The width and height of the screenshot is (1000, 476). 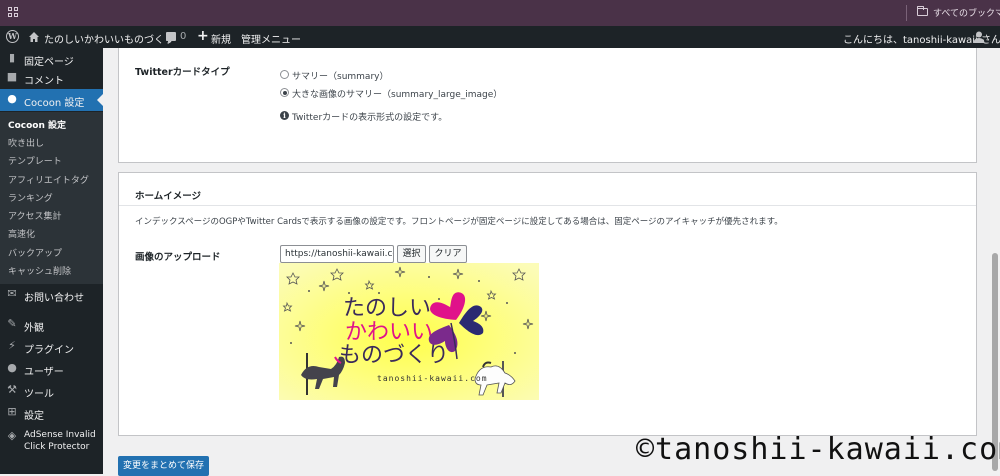 I want to click on copyright-watermark: ©tanoshii-kawaii.com, so click(x=818, y=449).